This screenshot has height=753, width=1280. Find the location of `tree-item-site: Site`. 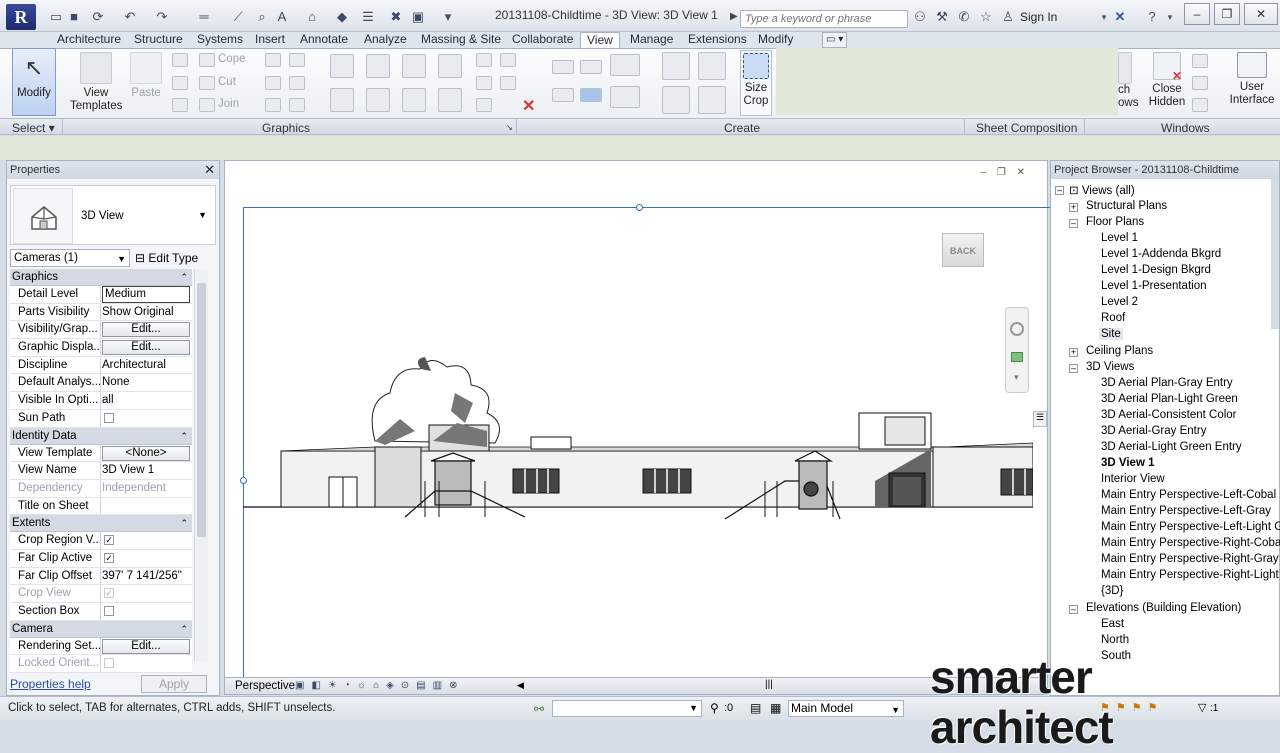

tree-item-site: Site is located at coordinates (1111, 334).